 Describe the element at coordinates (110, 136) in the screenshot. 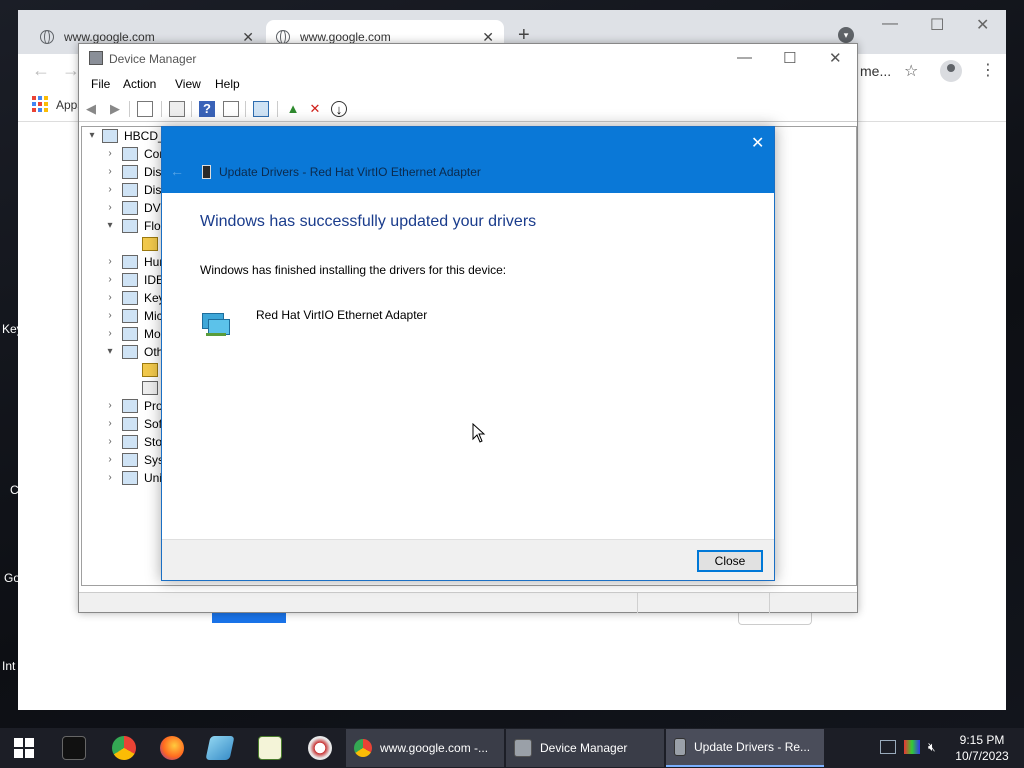

I see `computer-icon` at that location.